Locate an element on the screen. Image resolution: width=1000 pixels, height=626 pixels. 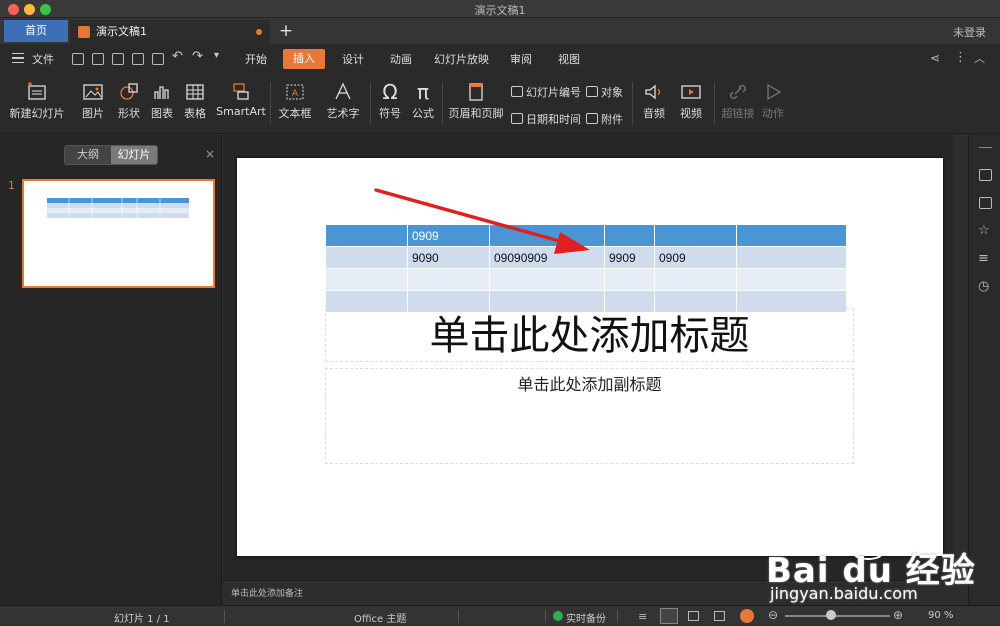
reading-view-icon is located at coordinates (719, 616).